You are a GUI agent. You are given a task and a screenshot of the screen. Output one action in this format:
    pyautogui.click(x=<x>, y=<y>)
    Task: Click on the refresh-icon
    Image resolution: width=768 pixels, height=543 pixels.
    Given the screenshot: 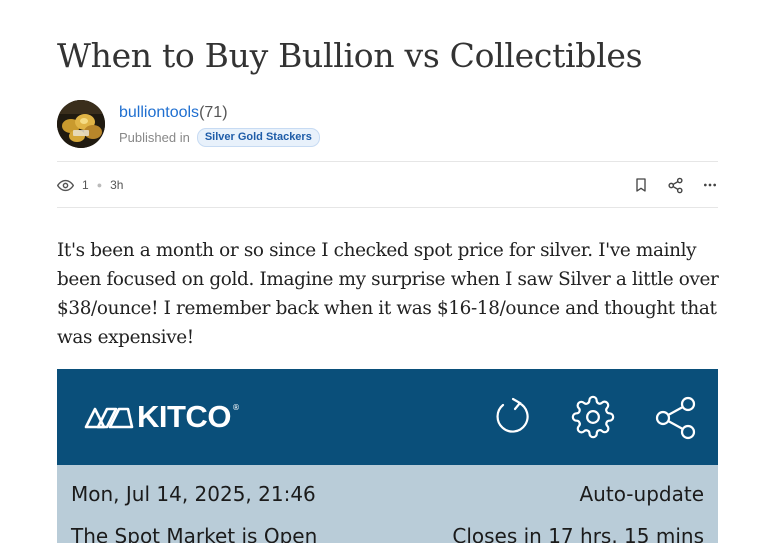 What is the action you would take?
    pyautogui.click(x=512, y=416)
    